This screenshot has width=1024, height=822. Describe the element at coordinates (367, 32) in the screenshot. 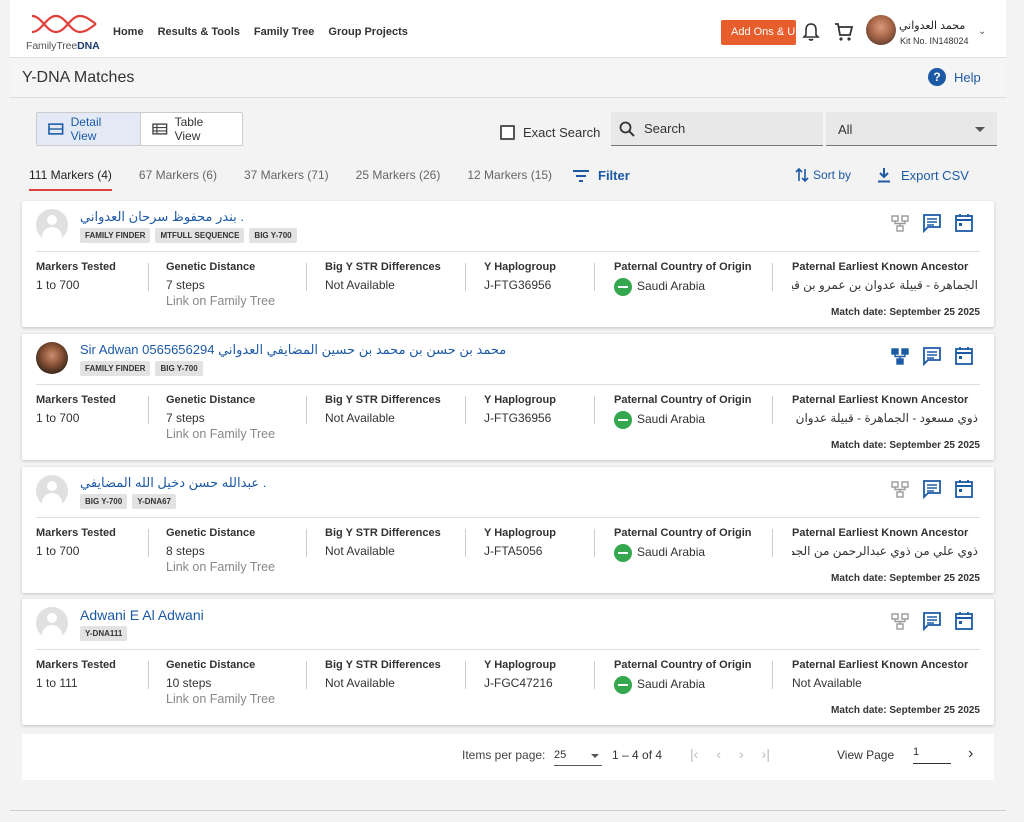

I see `nav-group-projects: Group Projects` at that location.